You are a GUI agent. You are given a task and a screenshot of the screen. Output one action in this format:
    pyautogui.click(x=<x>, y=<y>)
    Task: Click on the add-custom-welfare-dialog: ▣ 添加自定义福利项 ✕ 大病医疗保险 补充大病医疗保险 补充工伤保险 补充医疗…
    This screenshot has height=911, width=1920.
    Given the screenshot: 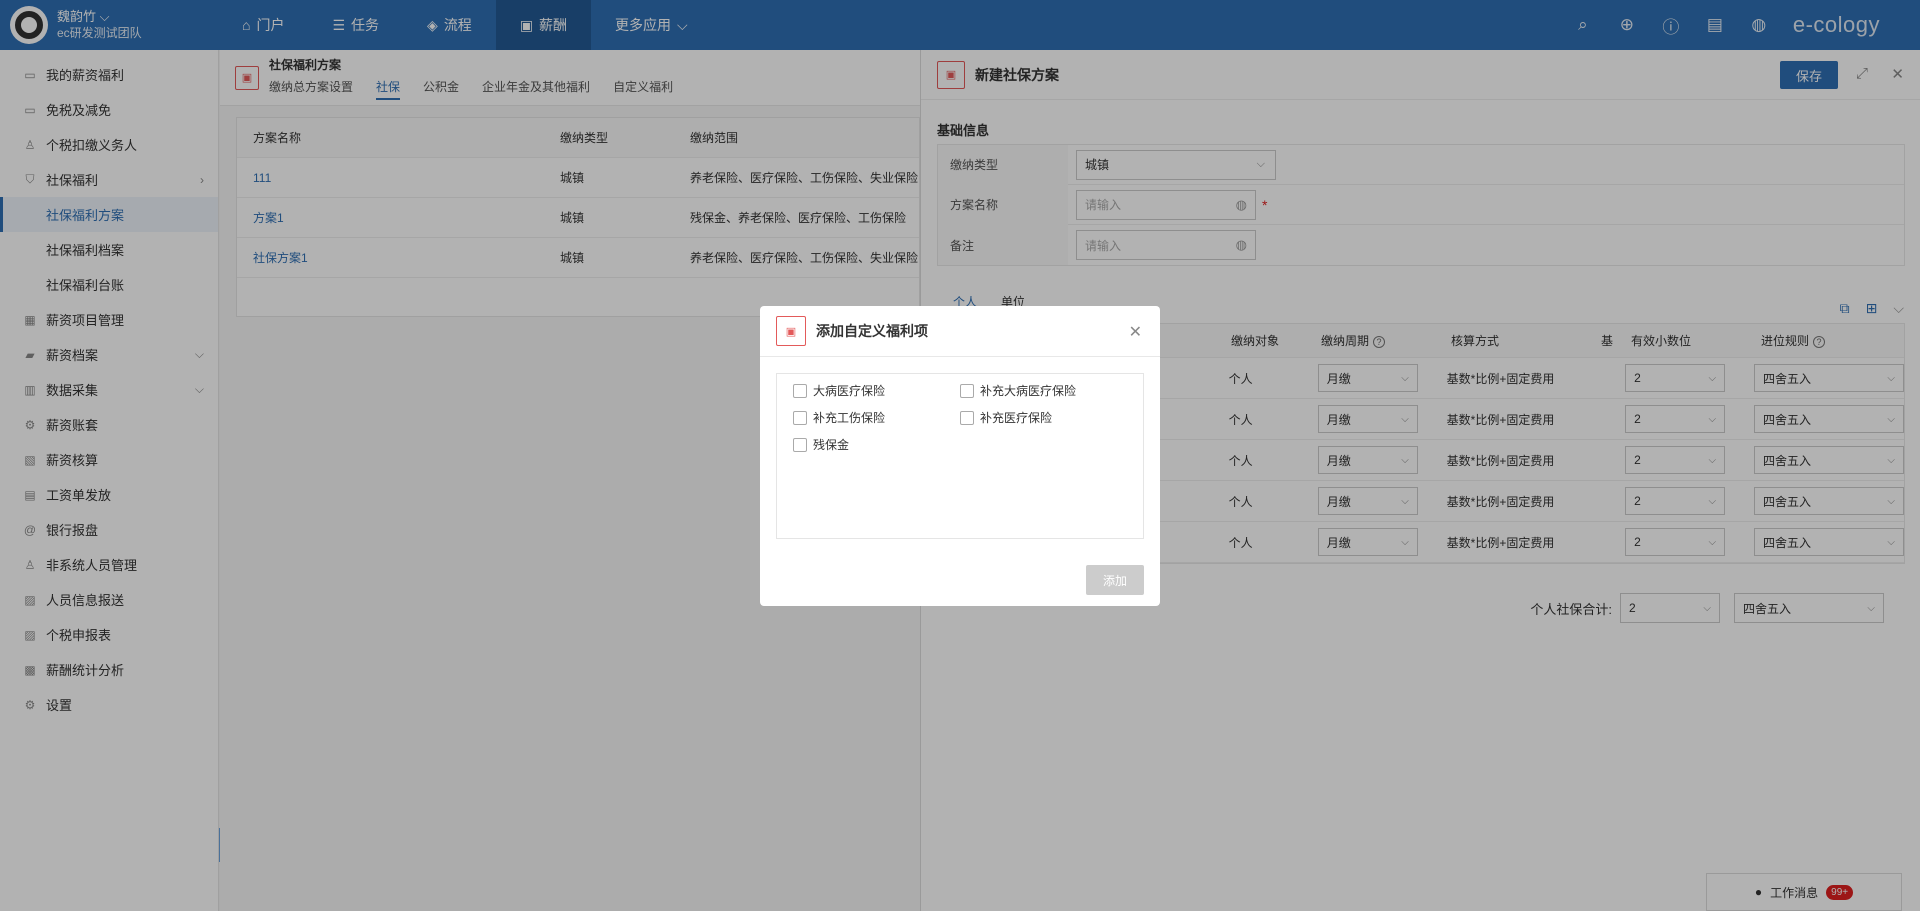 What is the action you would take?
    pyautogui.click(x=960, y=456)
    